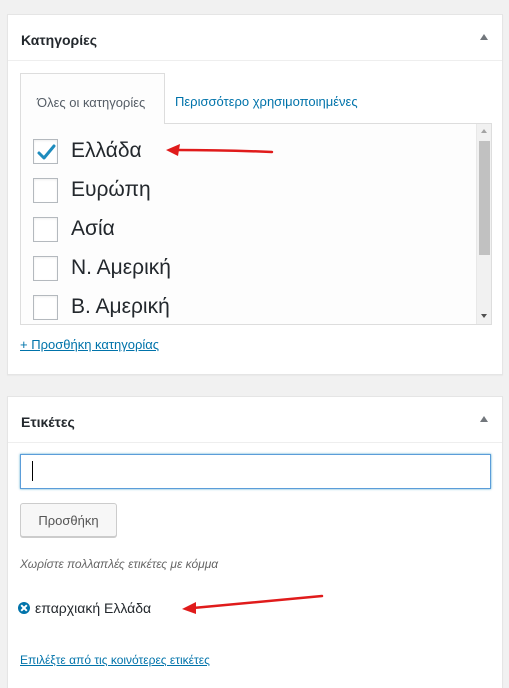 The image size is (509, 688). Describe the element at coordinates (255, 38) in the screenshot. I see `categories-header: Κατηγορίες` at that location.